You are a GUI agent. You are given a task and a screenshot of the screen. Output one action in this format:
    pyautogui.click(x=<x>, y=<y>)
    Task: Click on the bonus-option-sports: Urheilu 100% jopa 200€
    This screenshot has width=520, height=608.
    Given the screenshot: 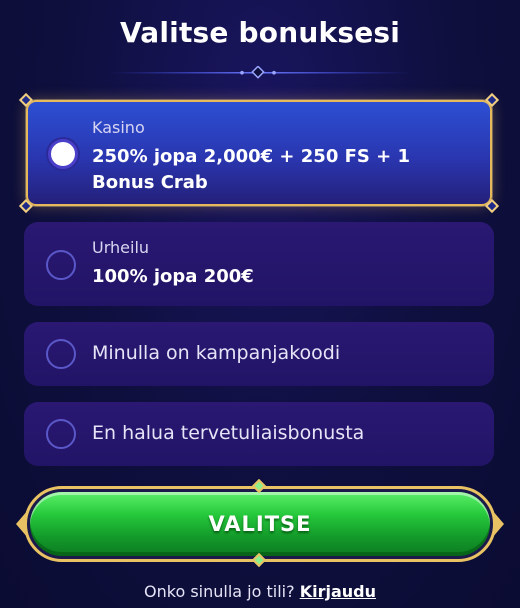 What is the action you would take?
    pyautogui.click(x=259, y=264)
    